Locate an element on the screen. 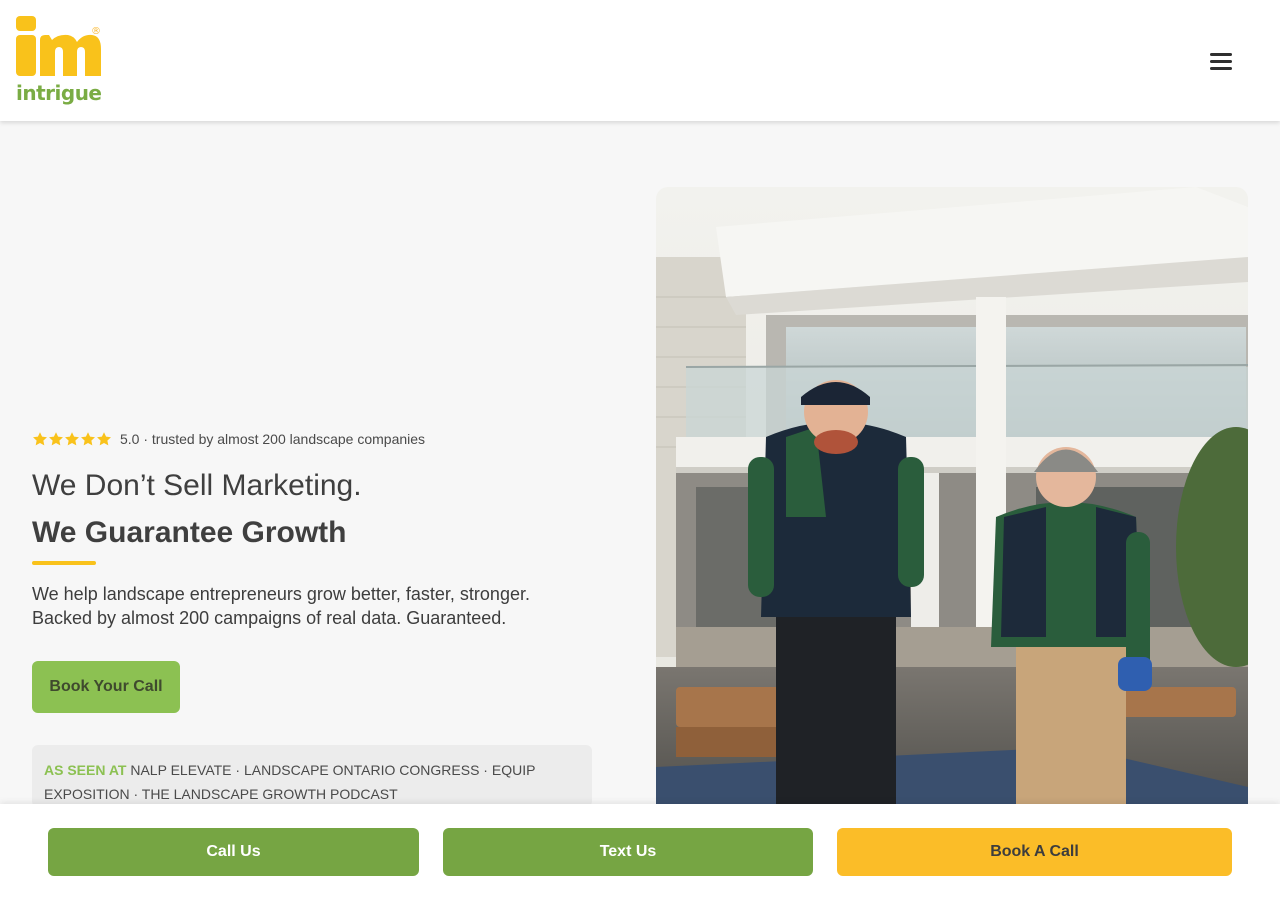 The width and height of the screenshot is (1280, 900). hamburger-menu-icon is located at coordinates (1222, 61).